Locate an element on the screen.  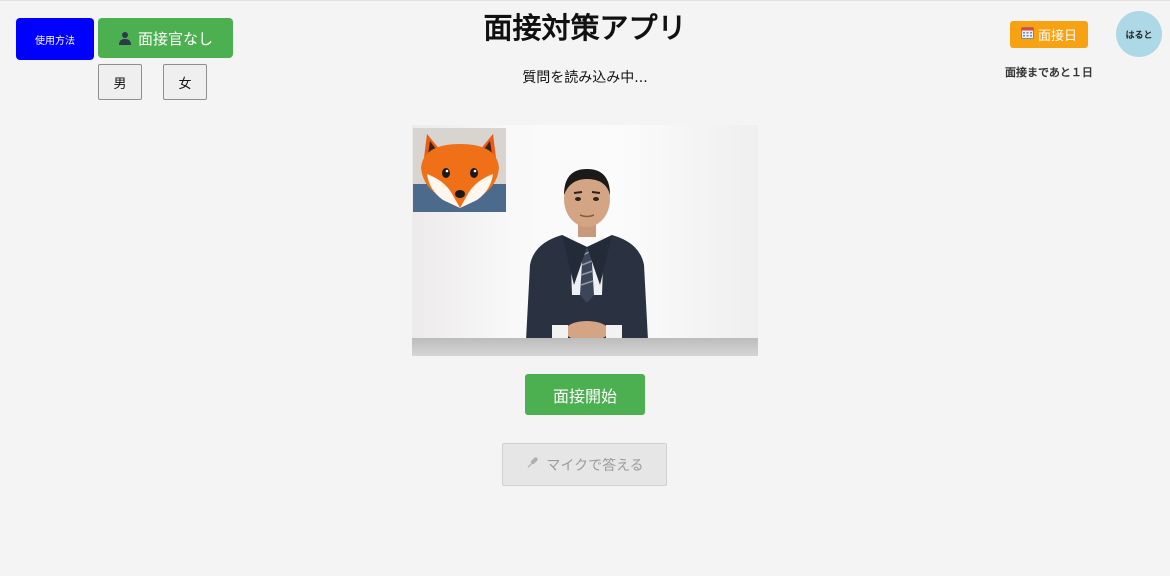
answer-with-mic-button: マイクで答える is located at coordinates (584, 464).